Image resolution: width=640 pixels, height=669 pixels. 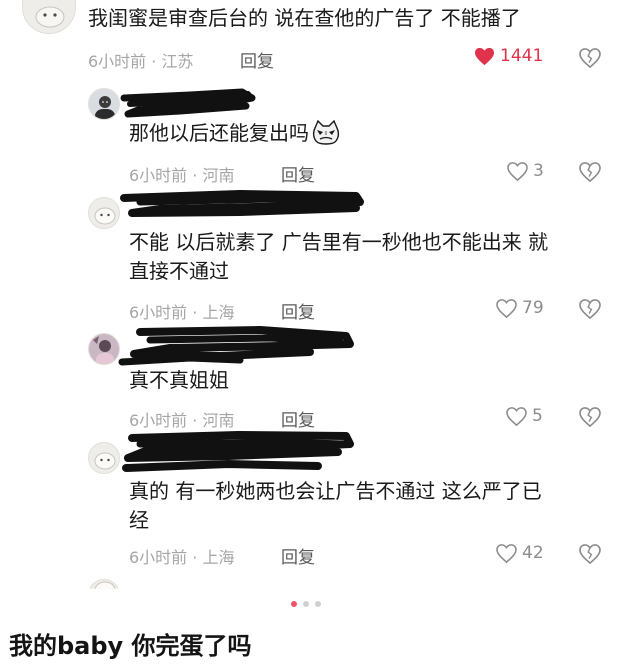 I want to click on comment-text: 那他以后还能复出吗, so click(x=235, y=133).